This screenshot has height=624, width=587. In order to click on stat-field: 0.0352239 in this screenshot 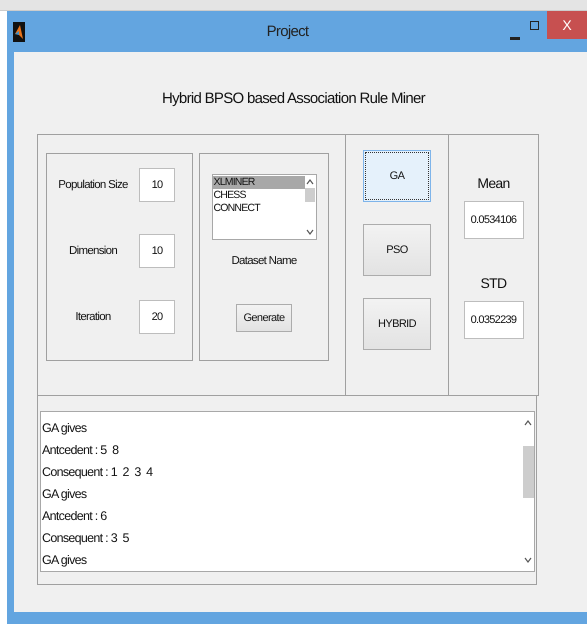, I will do `click(494, 320)`.